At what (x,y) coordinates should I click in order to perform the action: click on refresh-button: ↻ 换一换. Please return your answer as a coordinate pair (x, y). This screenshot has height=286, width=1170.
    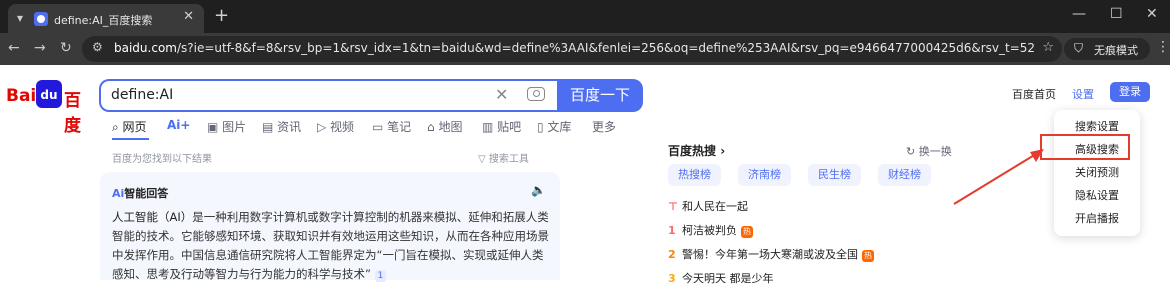
    Looking at the image, I should click on (929, 151).